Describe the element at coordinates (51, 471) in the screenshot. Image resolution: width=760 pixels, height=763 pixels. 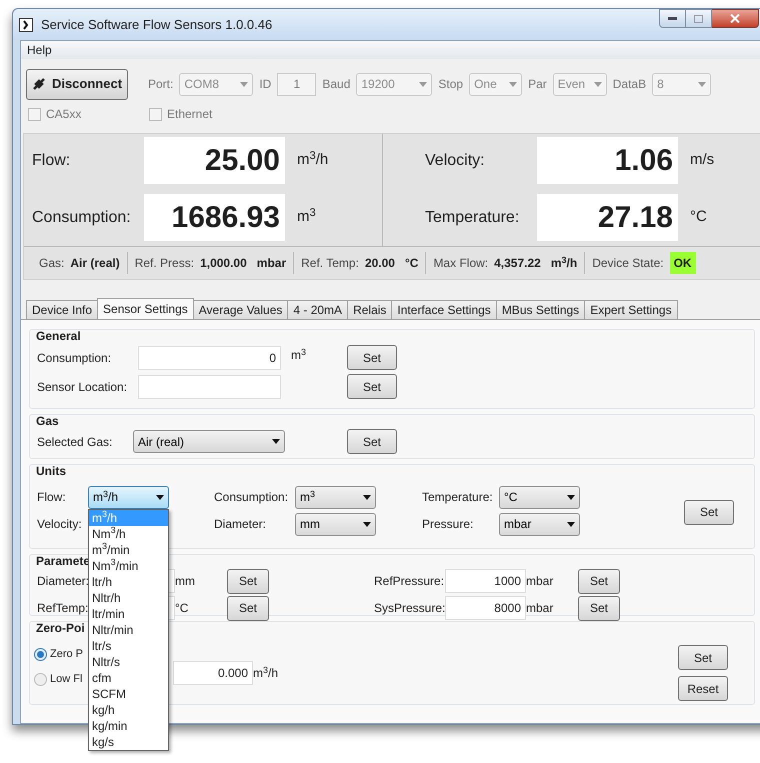
I see `group-title: Units` at that location.